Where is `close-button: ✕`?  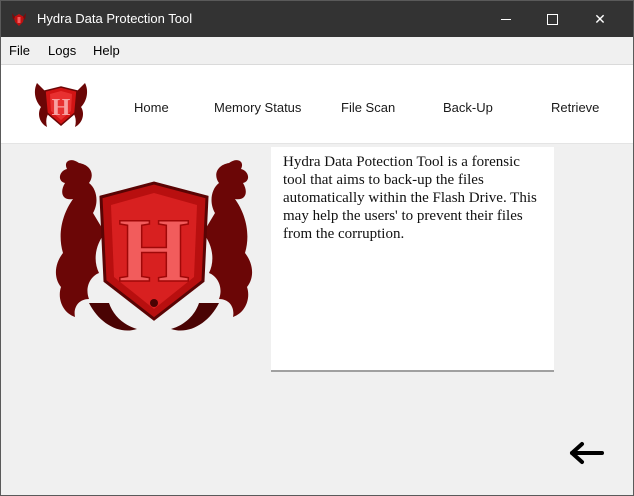
close-button: ✕ is located at coordinates (600, 19).